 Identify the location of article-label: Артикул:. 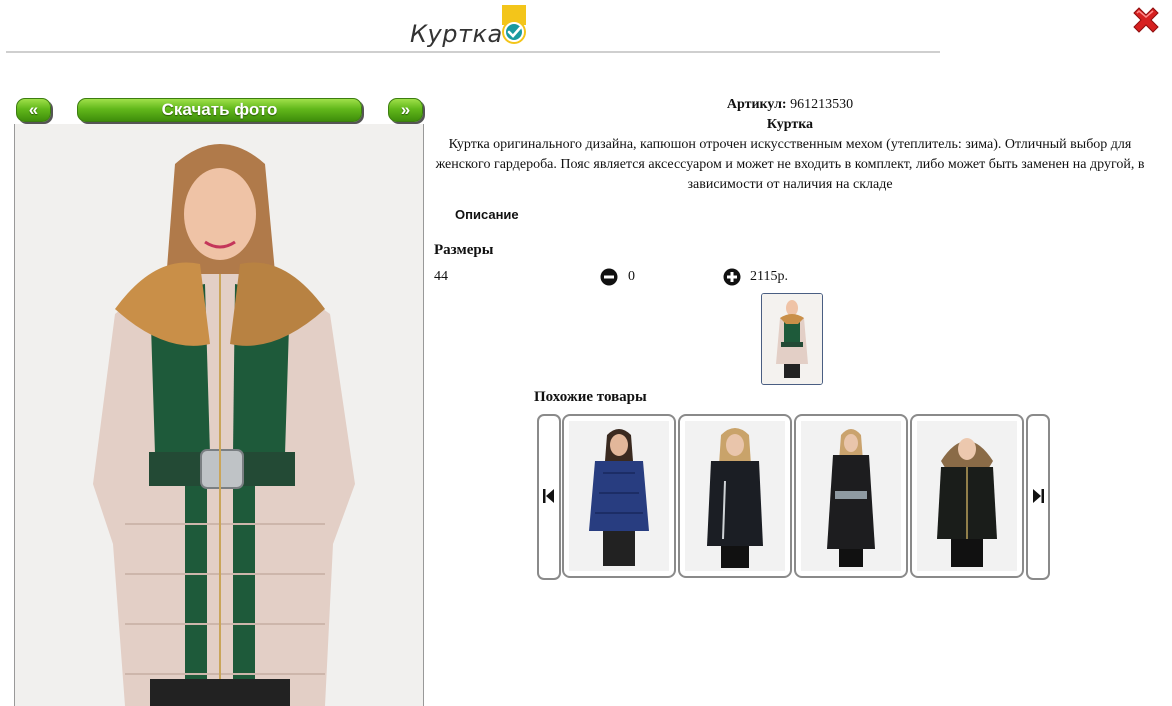
(756, 104).